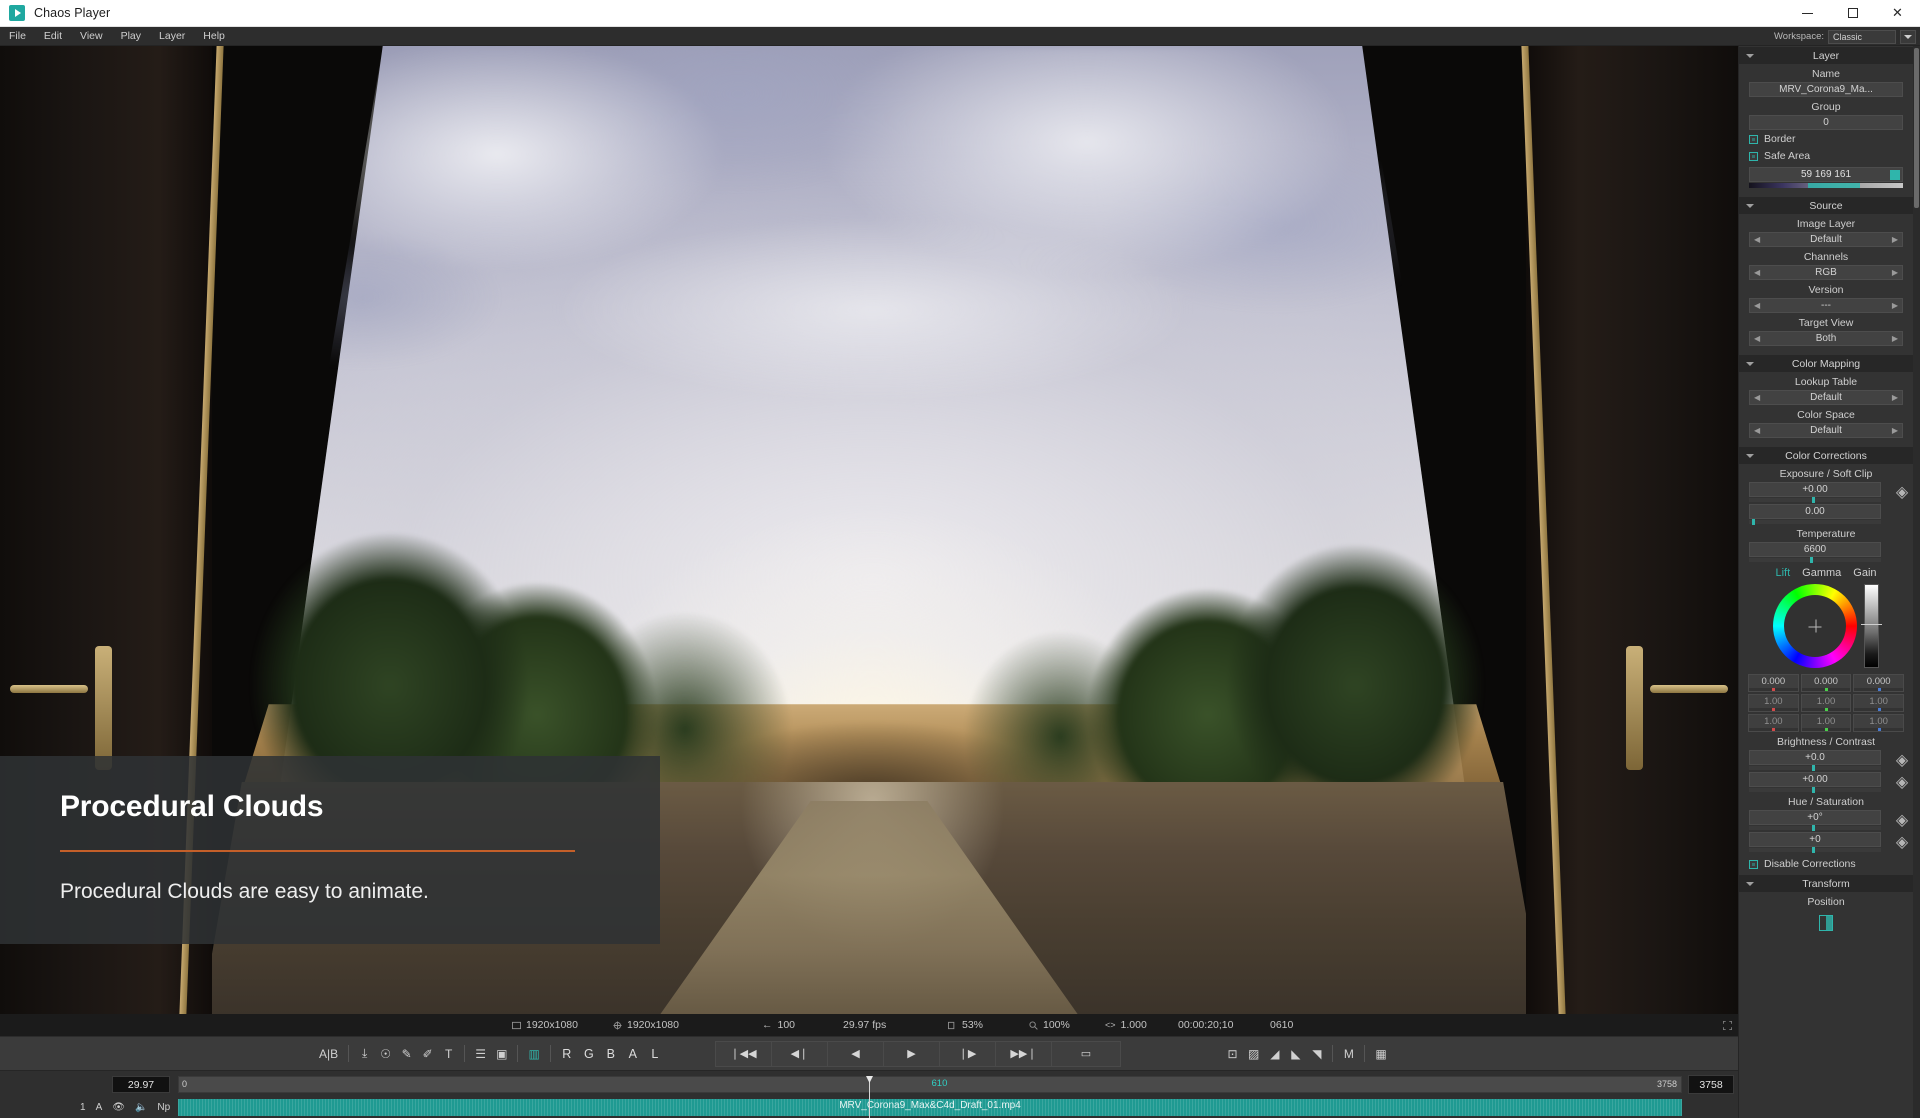 The height and width of the screenshot is (1118, 1920). Describe the element at coordinates (501, 1054) in the screenshot. I see `layout-view-icon: ▣` at that location.